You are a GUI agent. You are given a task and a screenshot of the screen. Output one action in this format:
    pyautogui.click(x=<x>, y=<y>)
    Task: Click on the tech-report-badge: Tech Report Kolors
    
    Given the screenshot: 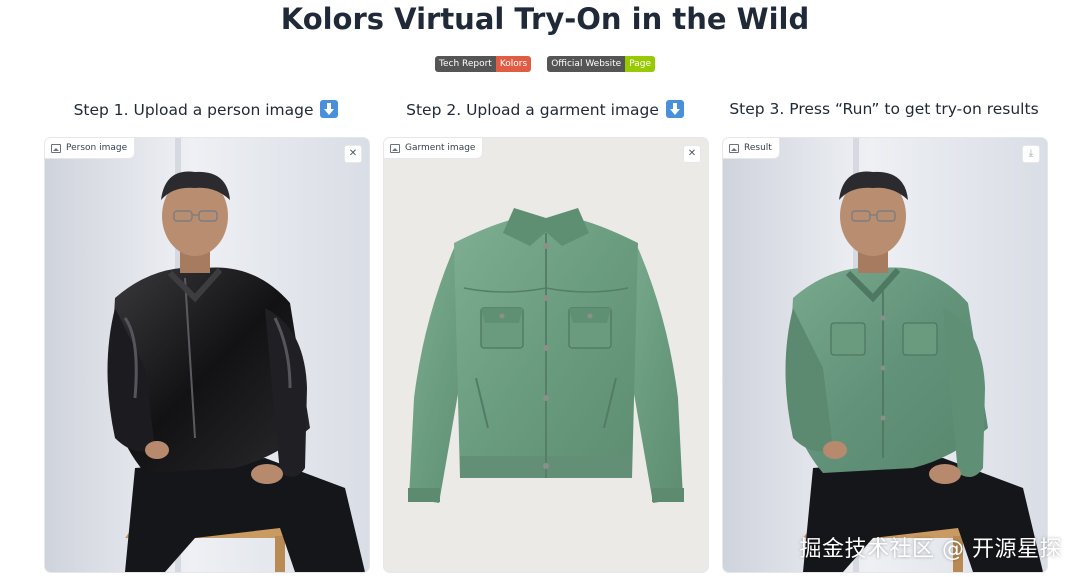 What is the action you would take?
    pyautogui.click(x=483, y=64)
    